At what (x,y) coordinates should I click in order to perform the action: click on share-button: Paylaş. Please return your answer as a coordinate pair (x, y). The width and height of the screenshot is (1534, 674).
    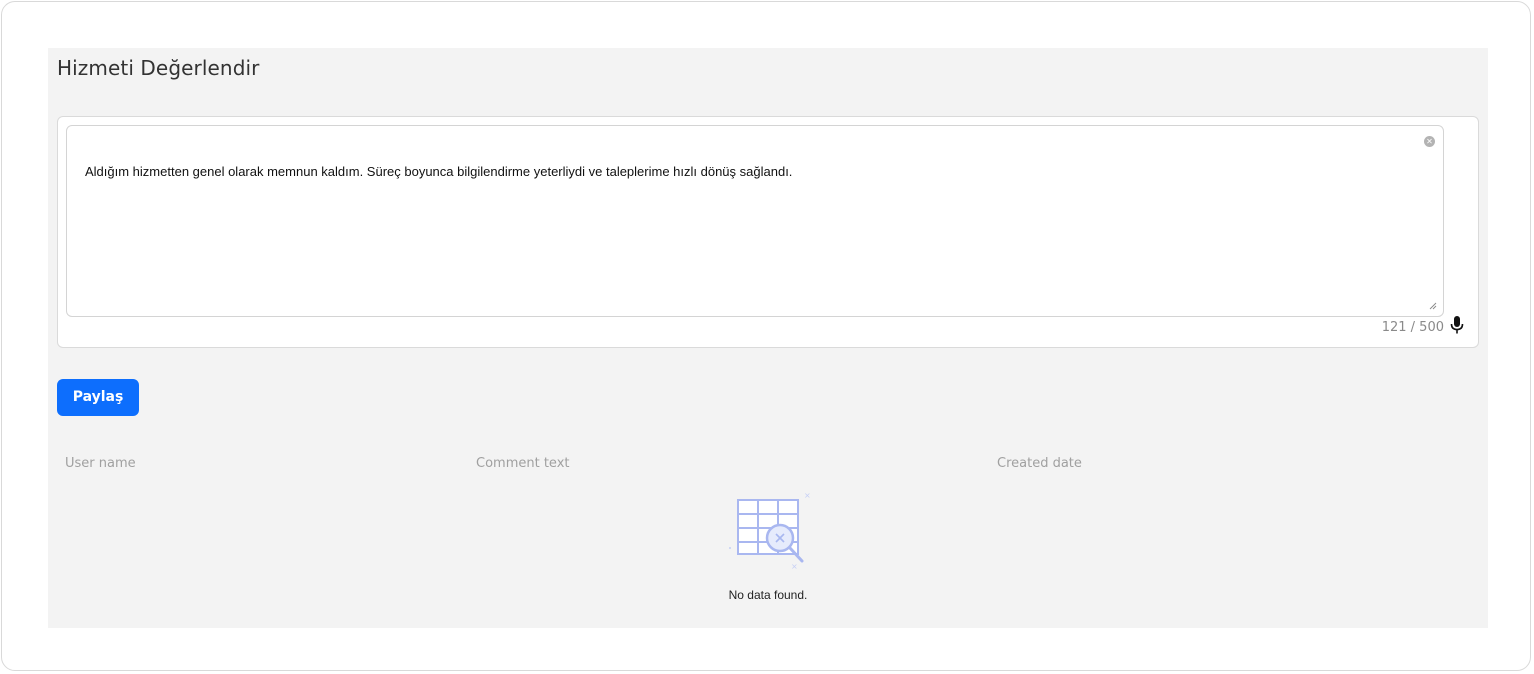
    Looking at the image, I should click on (98, 397).